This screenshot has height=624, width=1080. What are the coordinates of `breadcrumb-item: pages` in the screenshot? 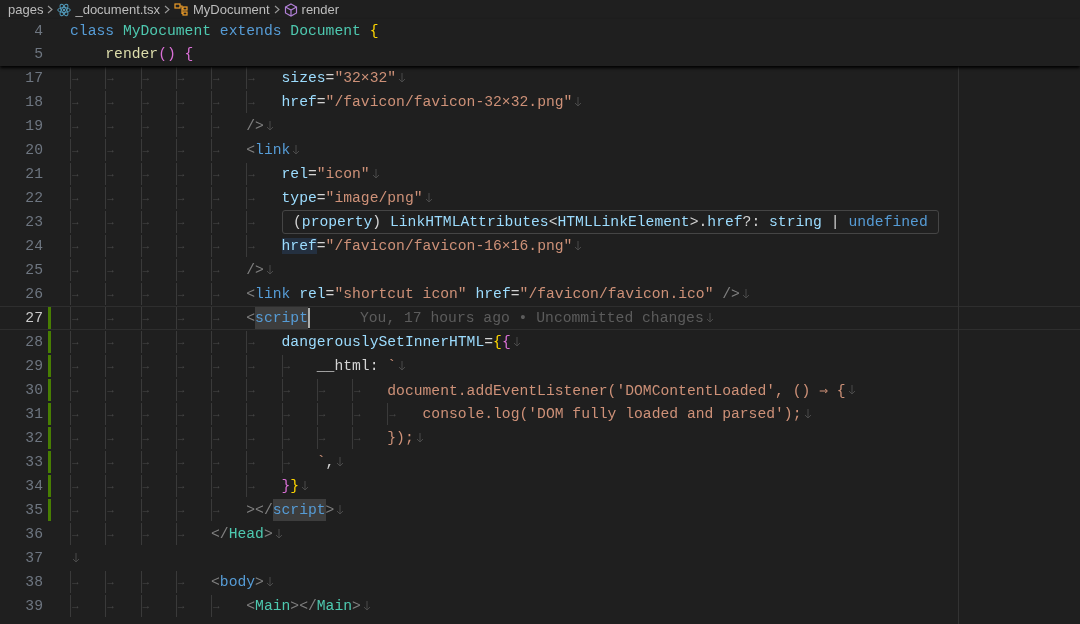 It's located at (26, 9).